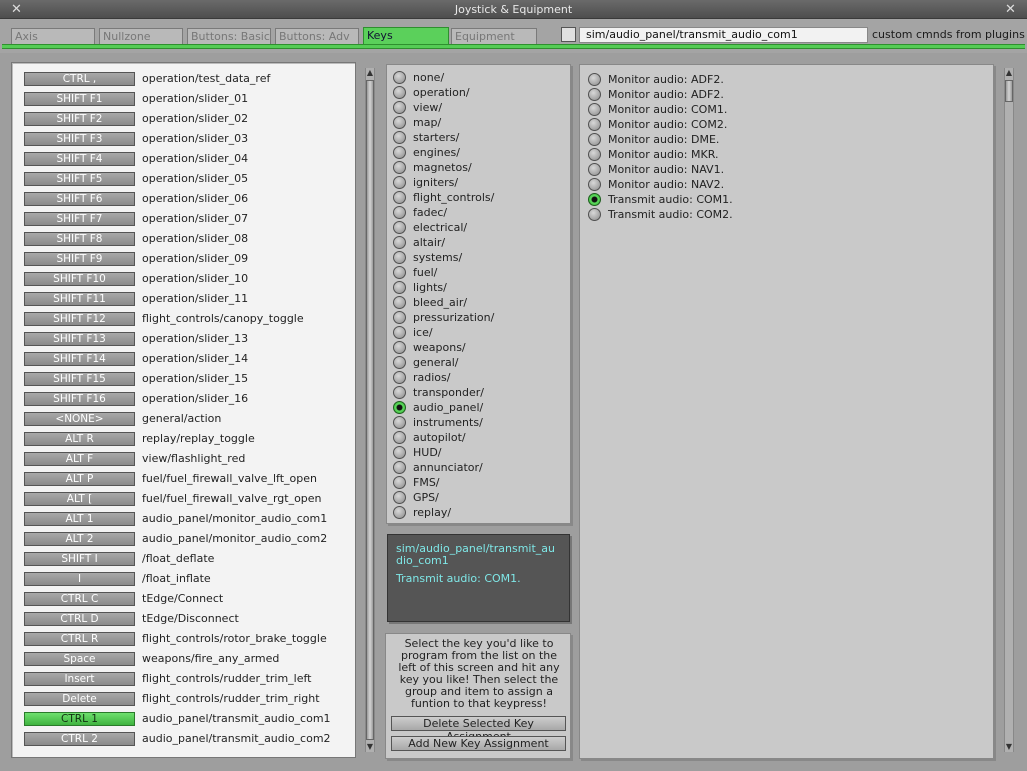 This screenshot has width=1027, height=771. What do you see at coordinates (79, 339) in the screenshot?
I see `key-binding-button: SHIFT F13` at bounding box center [79, 339].